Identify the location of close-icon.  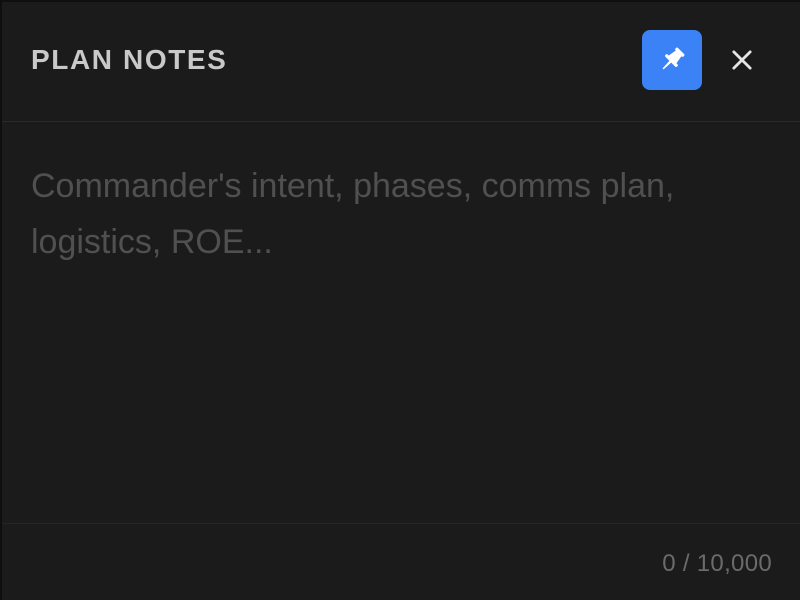
(742, 60).